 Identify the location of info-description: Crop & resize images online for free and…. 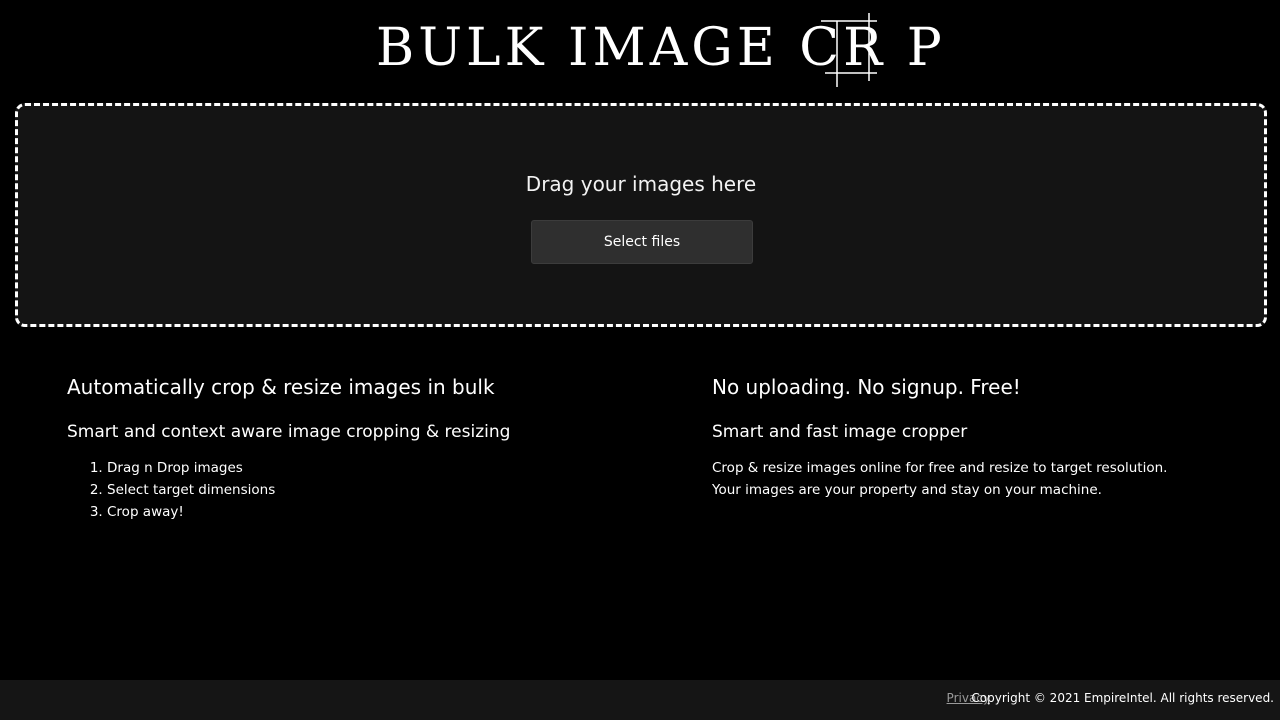
(940, 479).